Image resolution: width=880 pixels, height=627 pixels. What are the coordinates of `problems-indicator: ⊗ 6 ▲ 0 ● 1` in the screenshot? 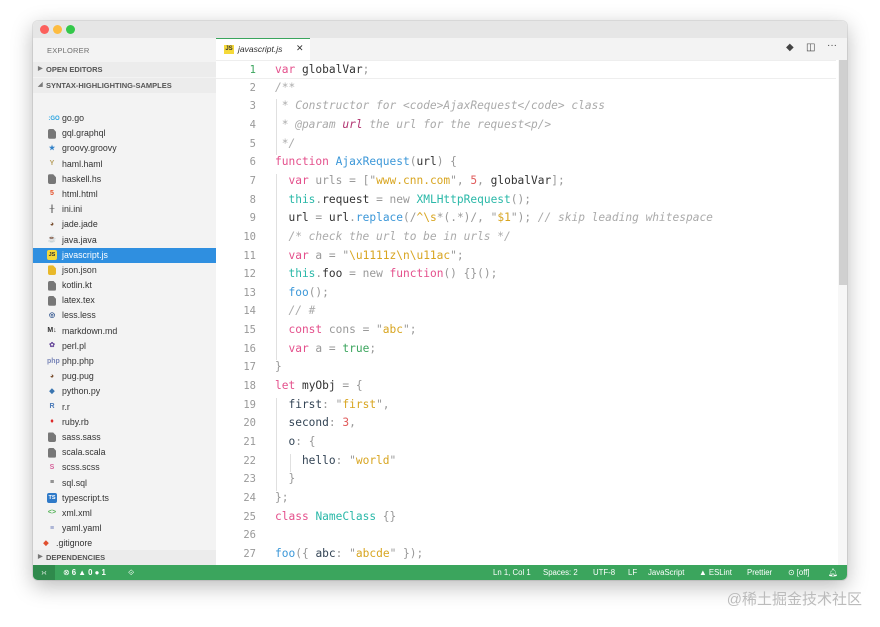 It's located at (84, 572).